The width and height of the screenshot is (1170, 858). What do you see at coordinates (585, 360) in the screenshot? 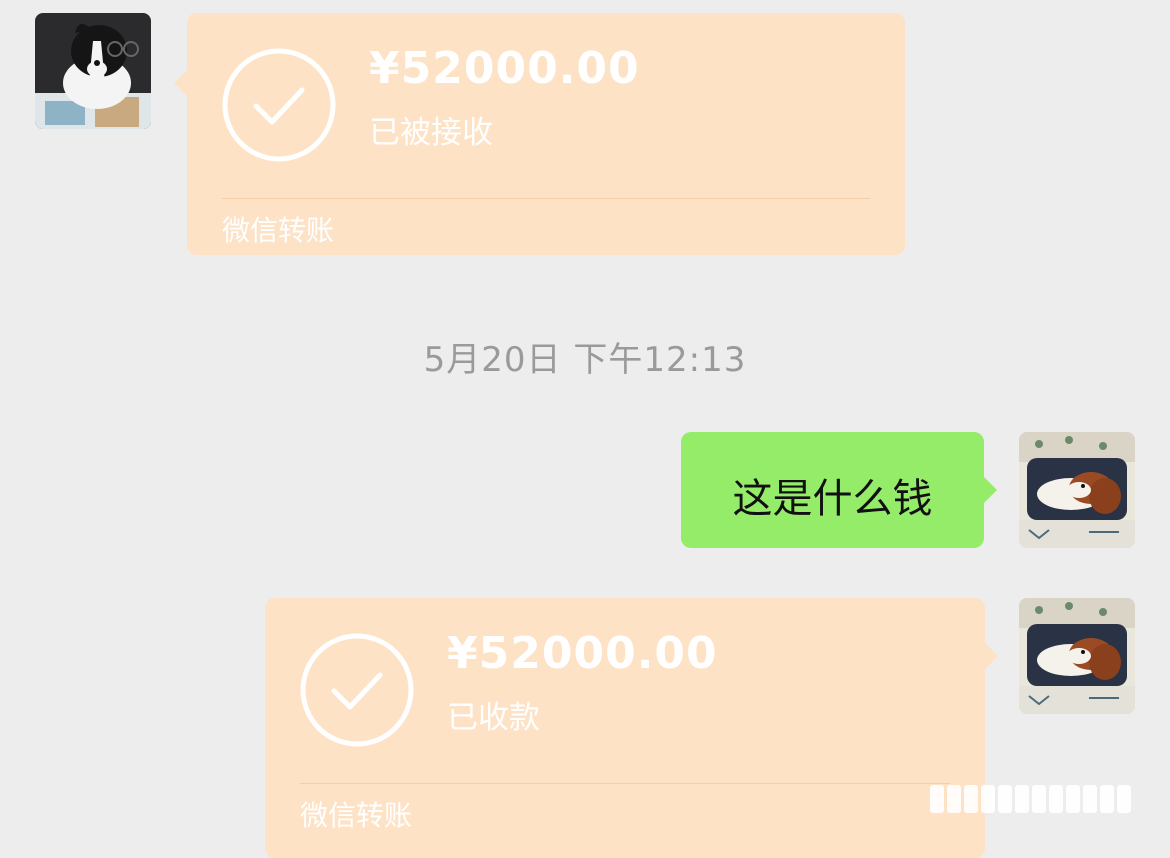
I see `message-timestamp: 5月20日 下午12:13` at bounding box center [585, 360].